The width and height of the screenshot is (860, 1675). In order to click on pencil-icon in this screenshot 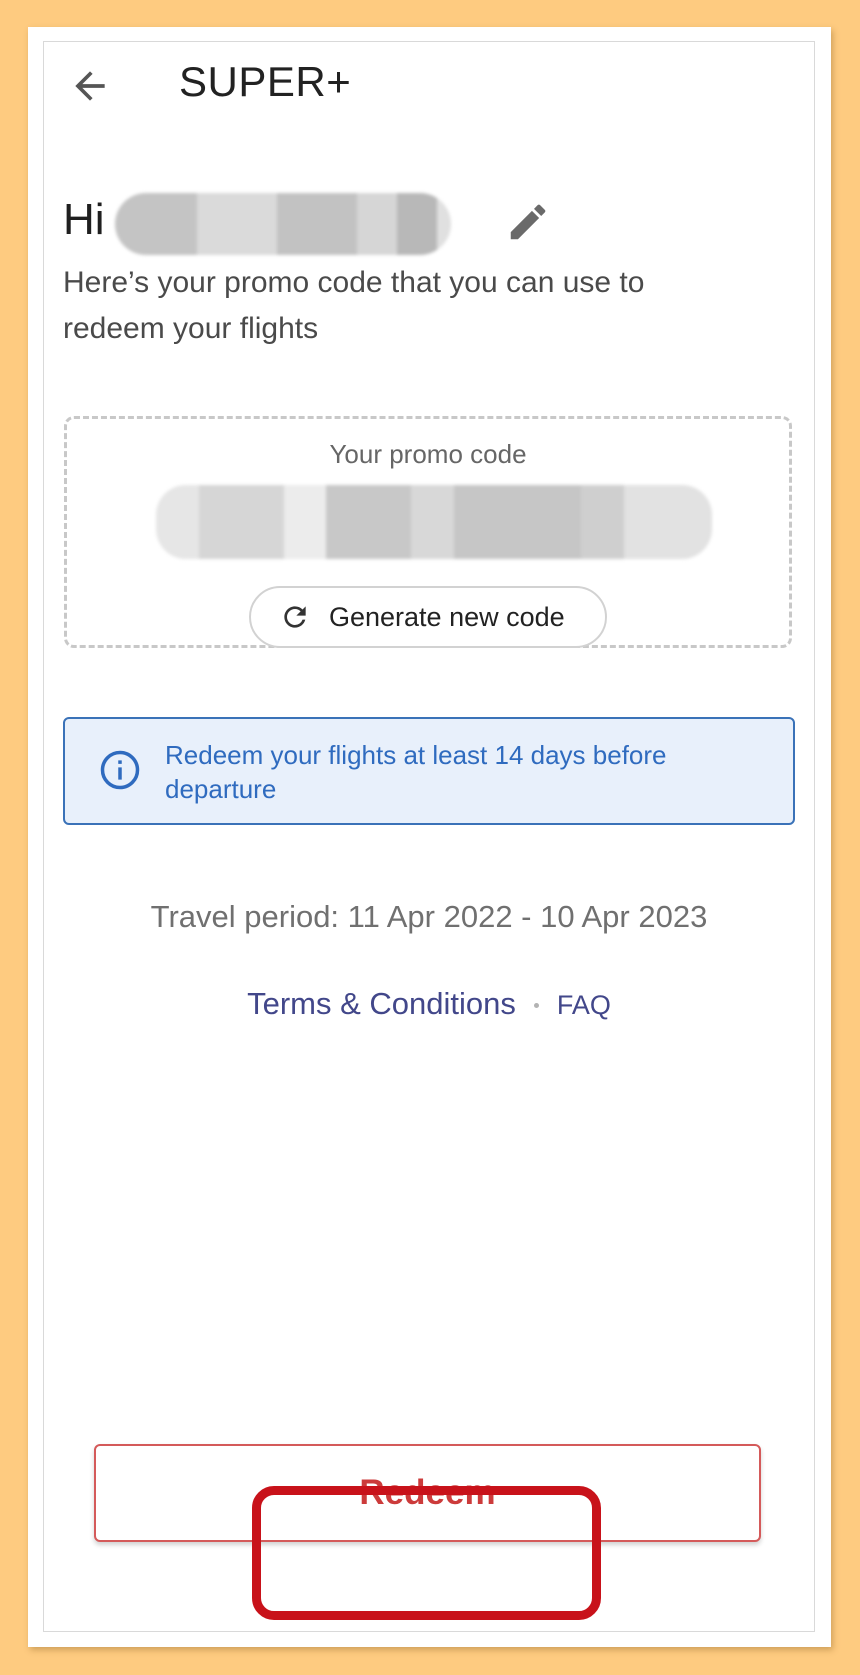, I will do `click(528, 222)`.